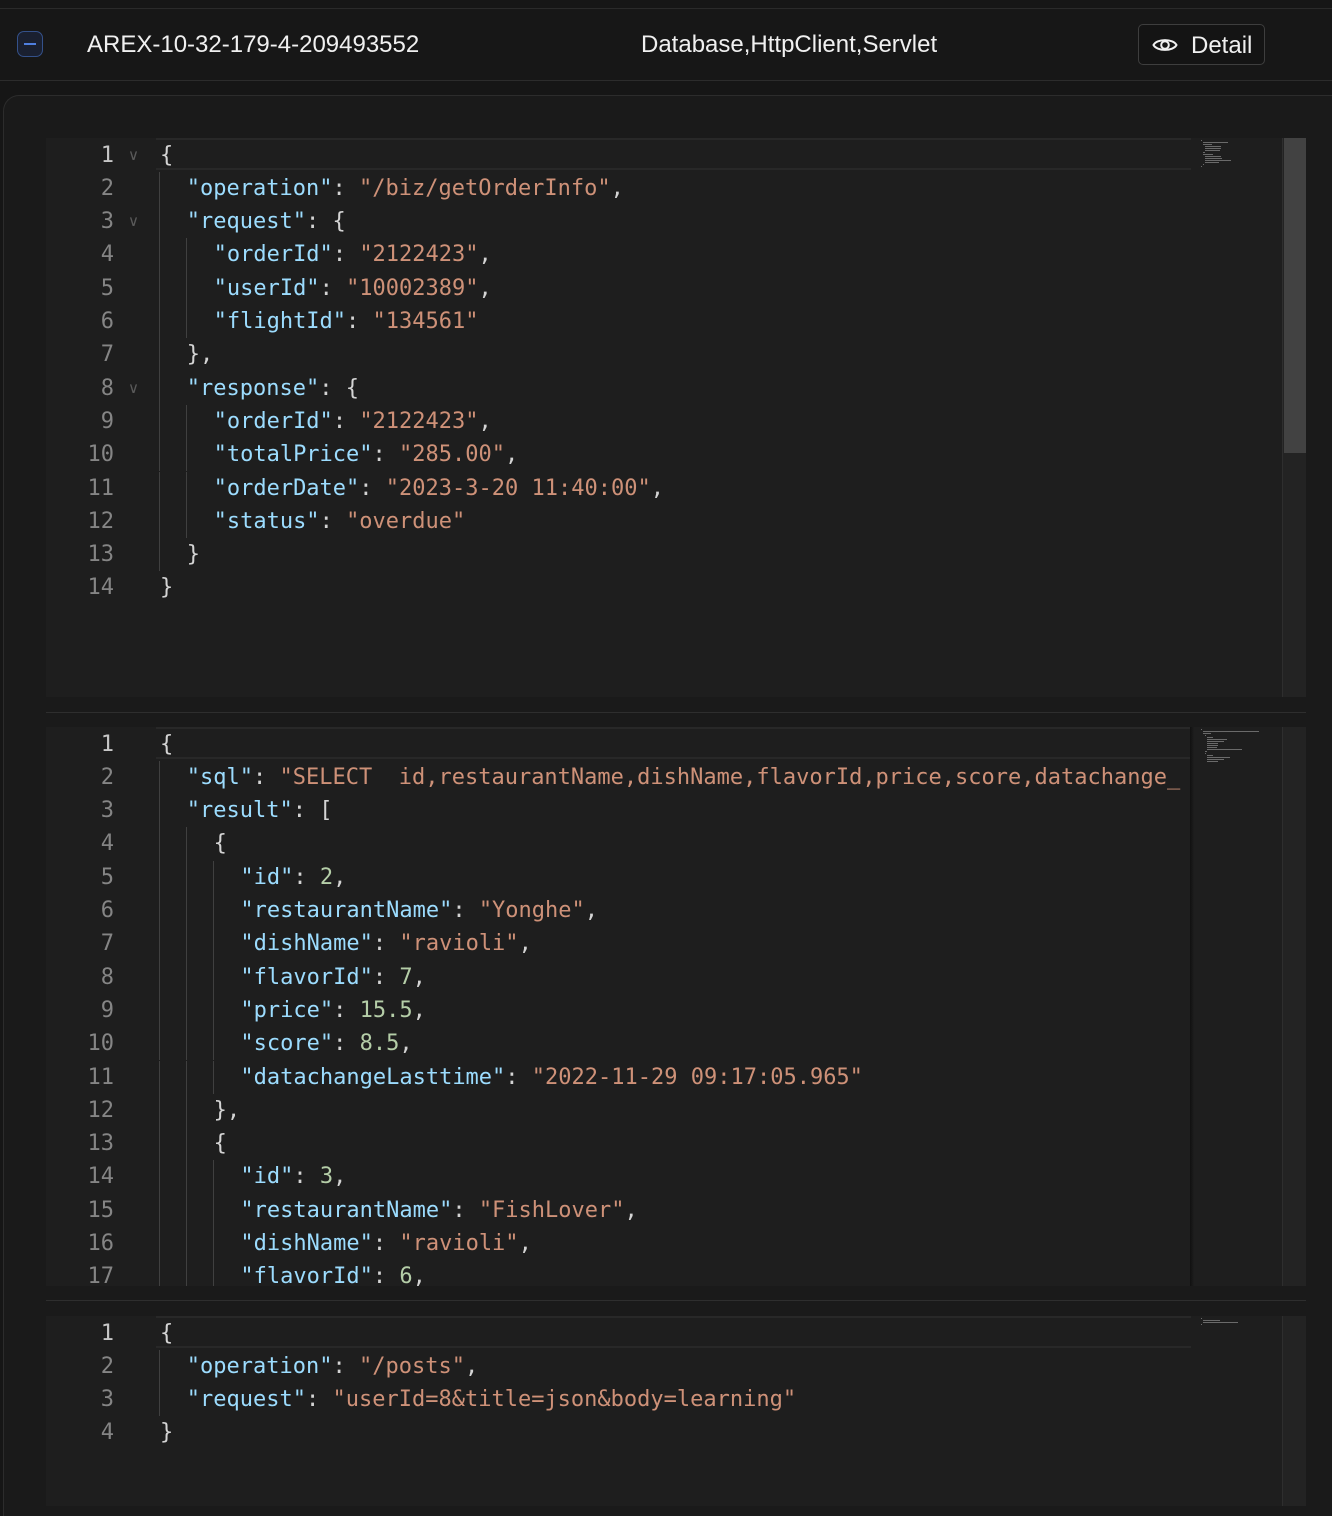 This screenshot has height=1516, width=1332. I want to click on code-line: 13}, so click(676, 554).